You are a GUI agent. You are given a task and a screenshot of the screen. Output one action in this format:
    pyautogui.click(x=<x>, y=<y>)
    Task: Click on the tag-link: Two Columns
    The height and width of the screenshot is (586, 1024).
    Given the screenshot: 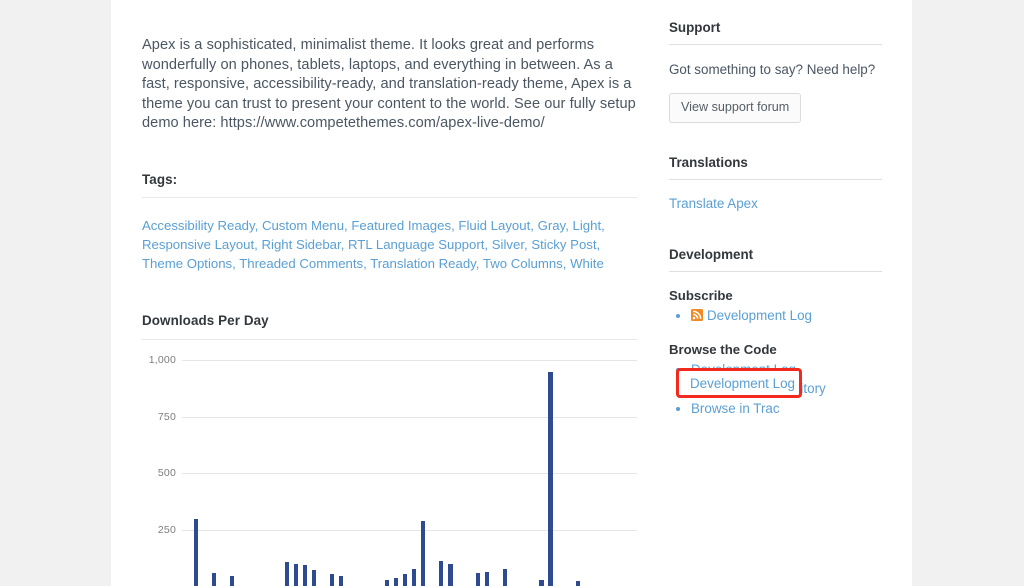 What is the action you would take?
    pyautogui.click(x=523, y=263)
    